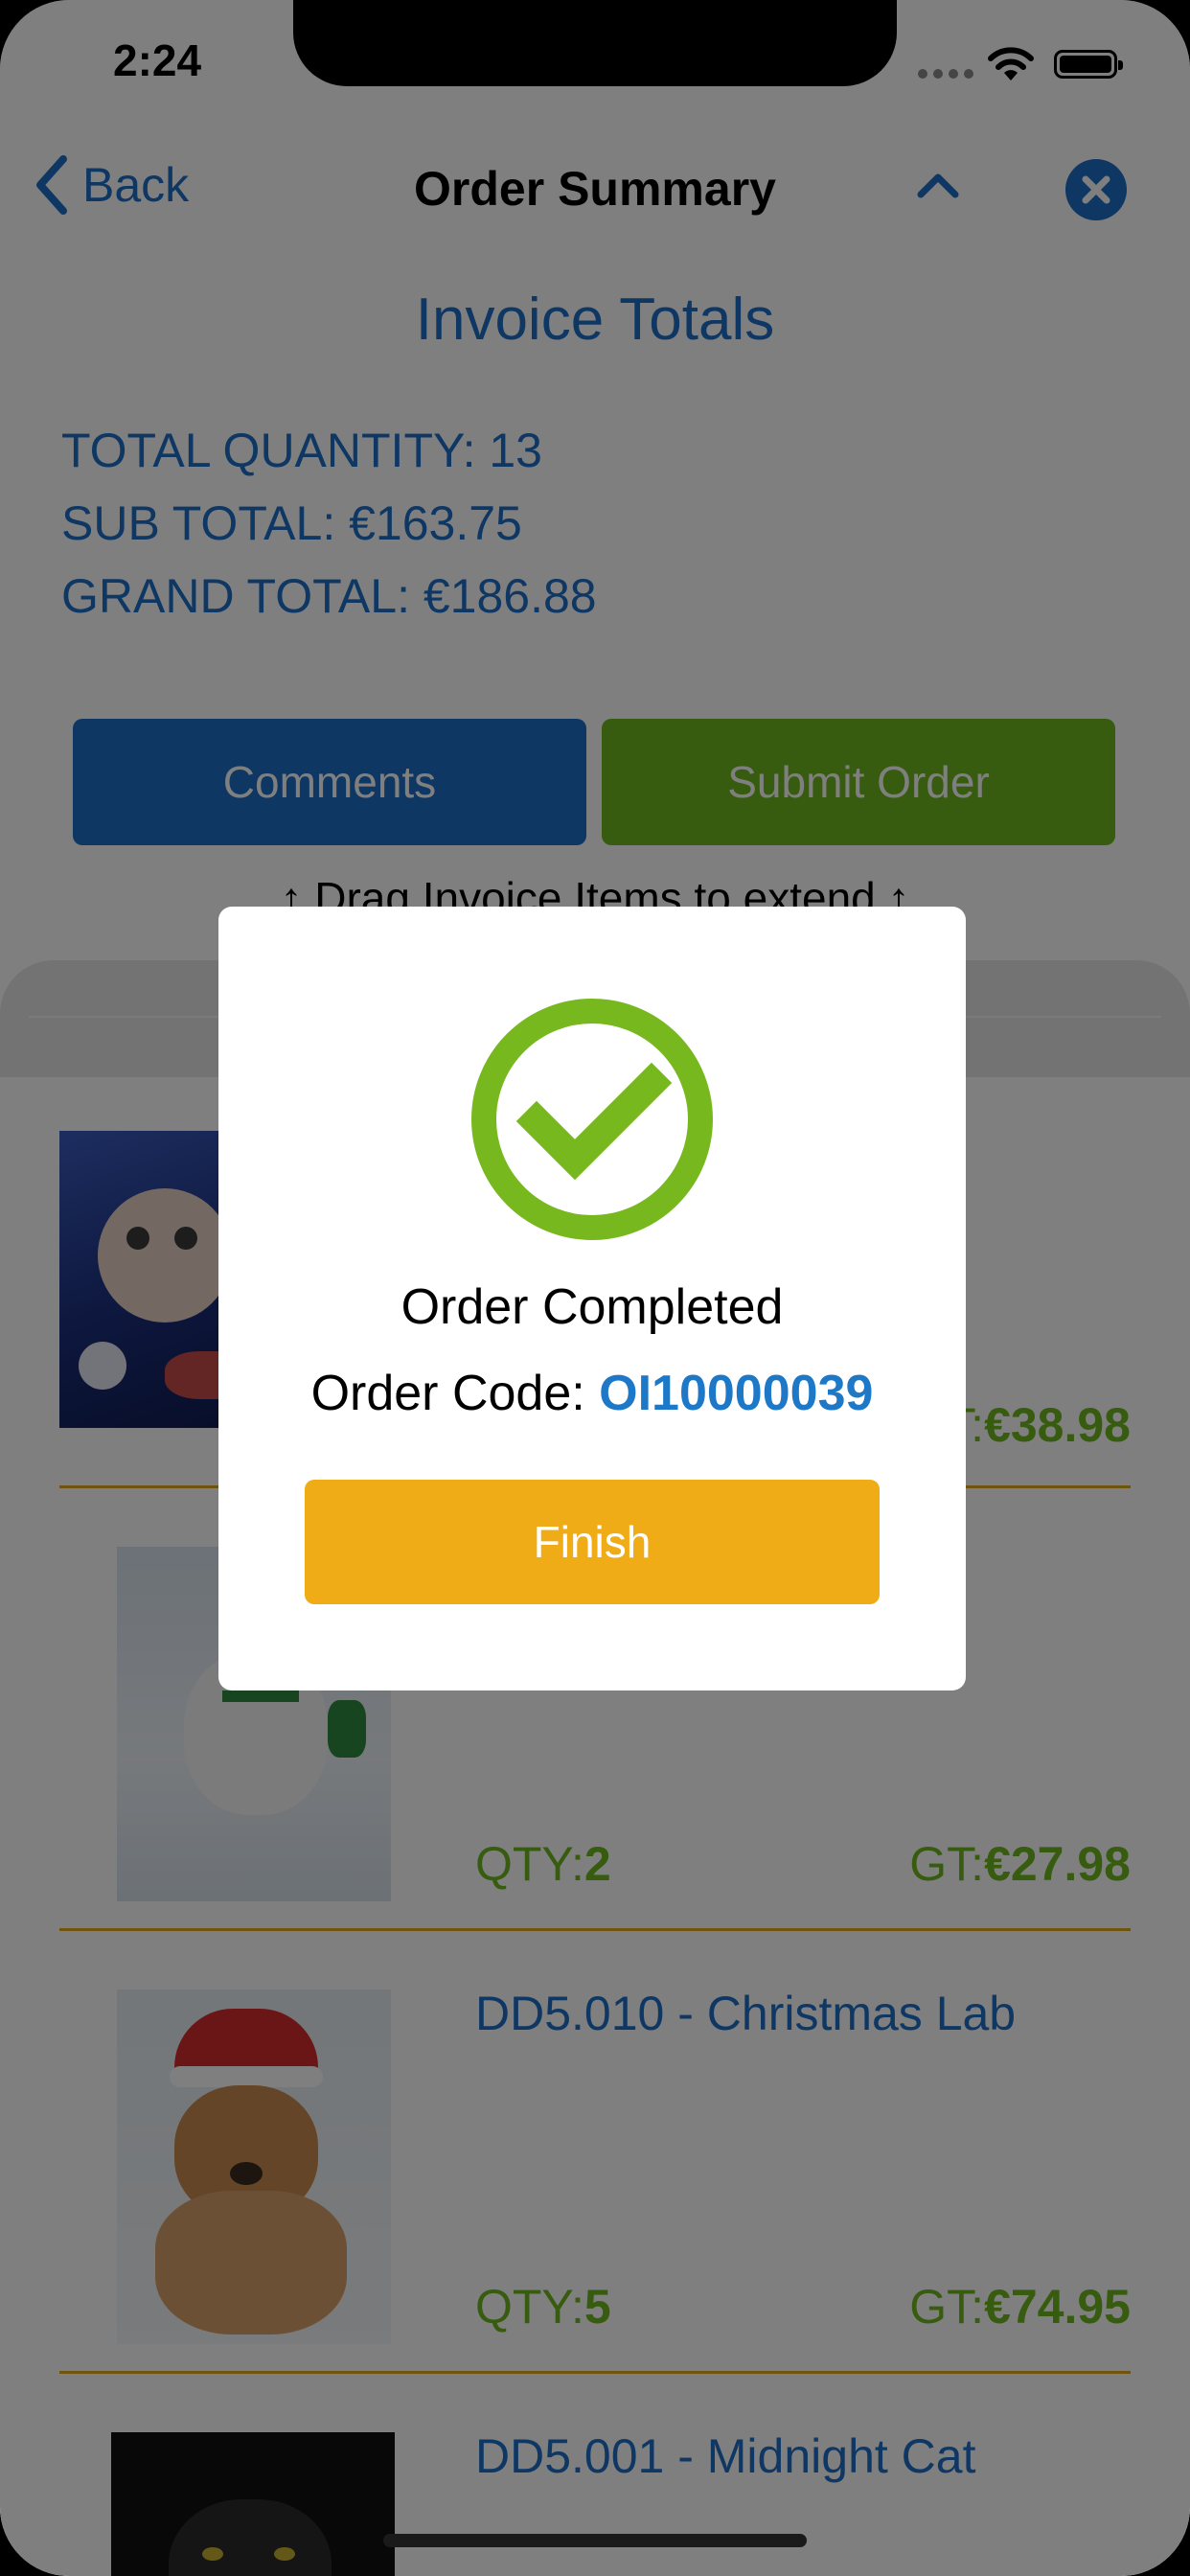 The width and height of the screenshot is (1190, 2576). Describe the element at coordinates (595, 2540) in the screenshot. I see `home-indicator` at that location.